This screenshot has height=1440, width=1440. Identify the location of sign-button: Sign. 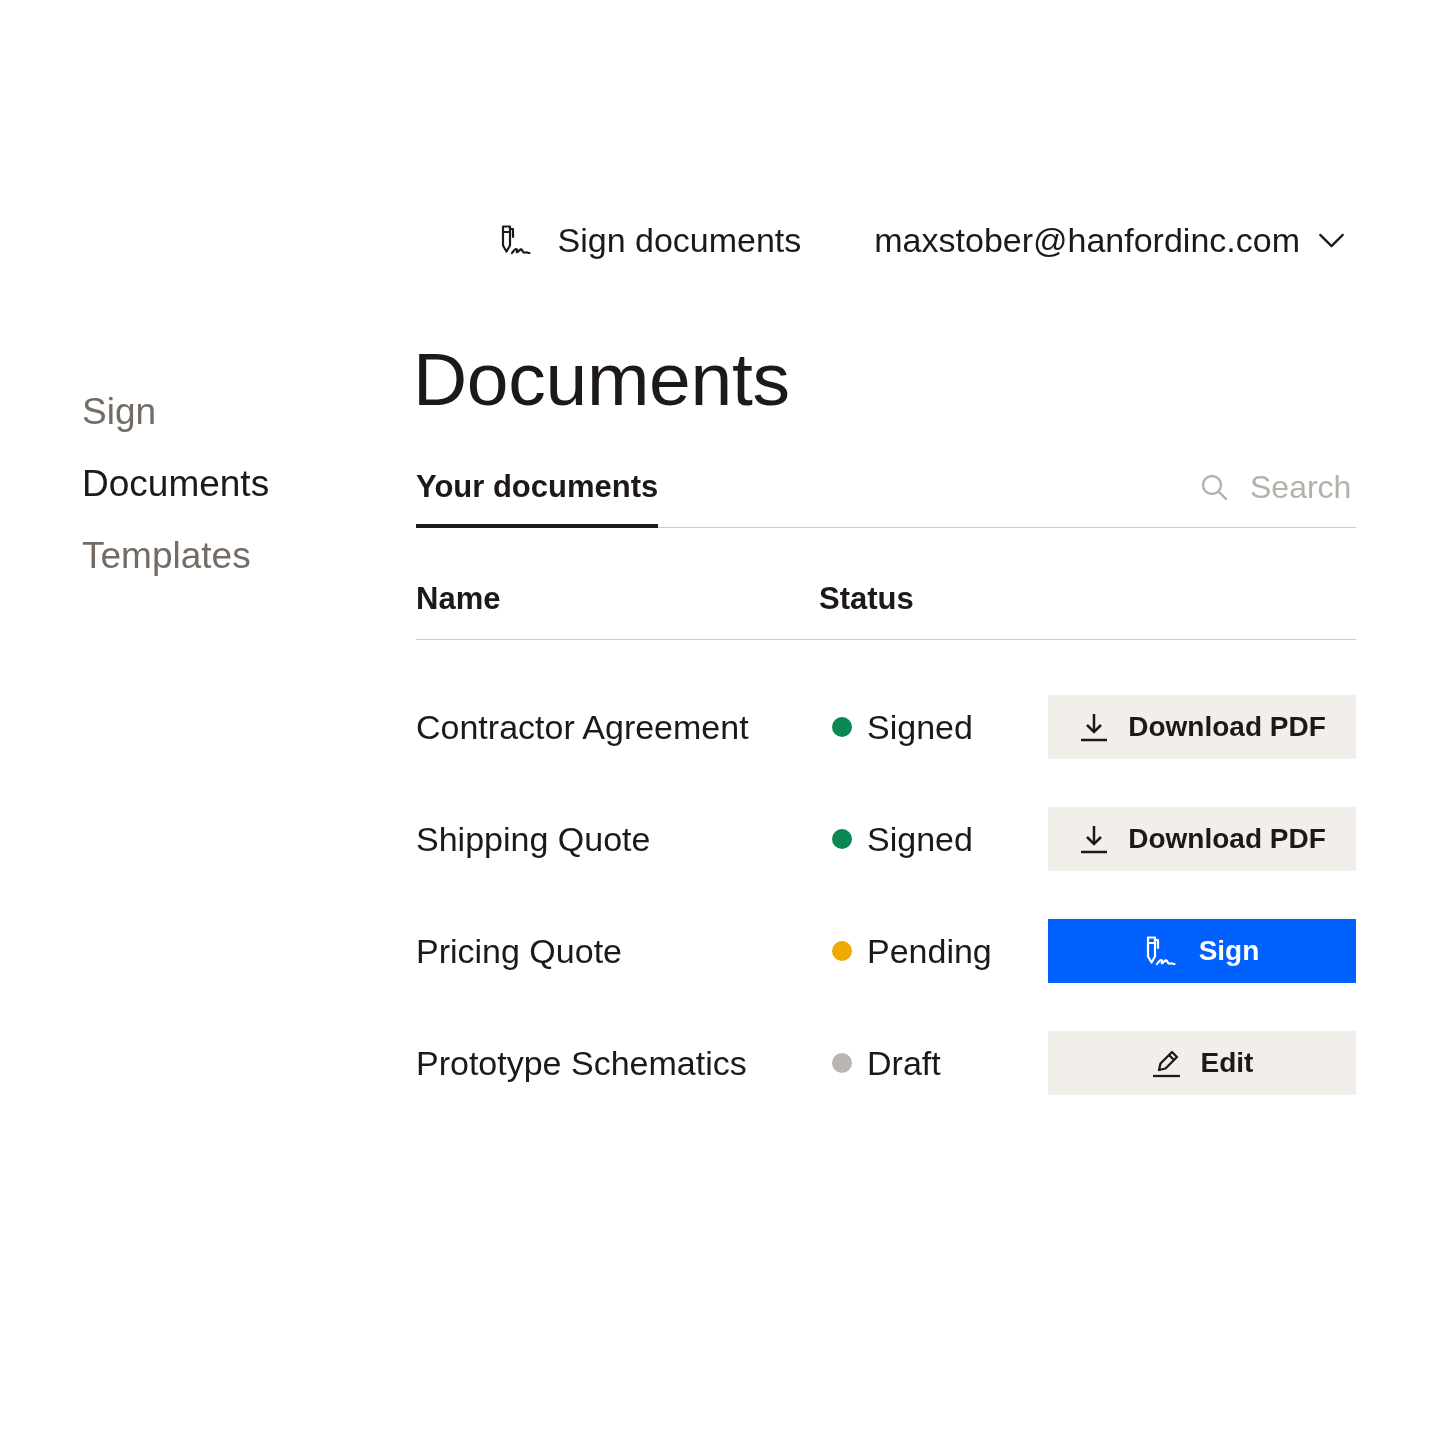
(1202, 951).